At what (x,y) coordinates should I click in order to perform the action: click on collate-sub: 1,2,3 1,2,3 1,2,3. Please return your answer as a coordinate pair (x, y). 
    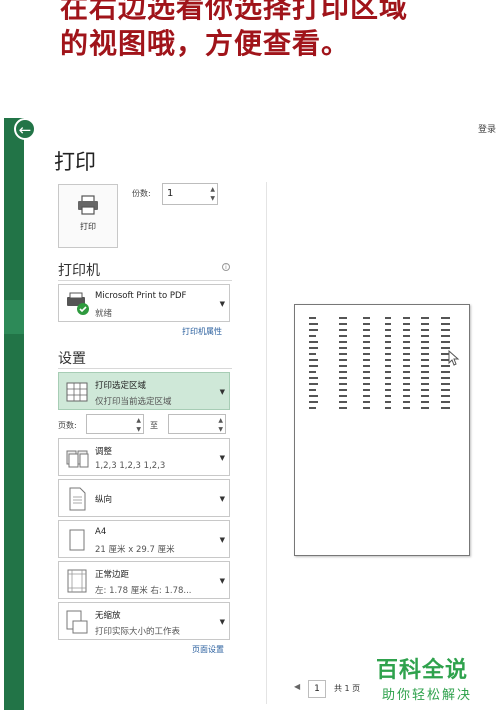
    Looking at the image, I should click on (130, 466).